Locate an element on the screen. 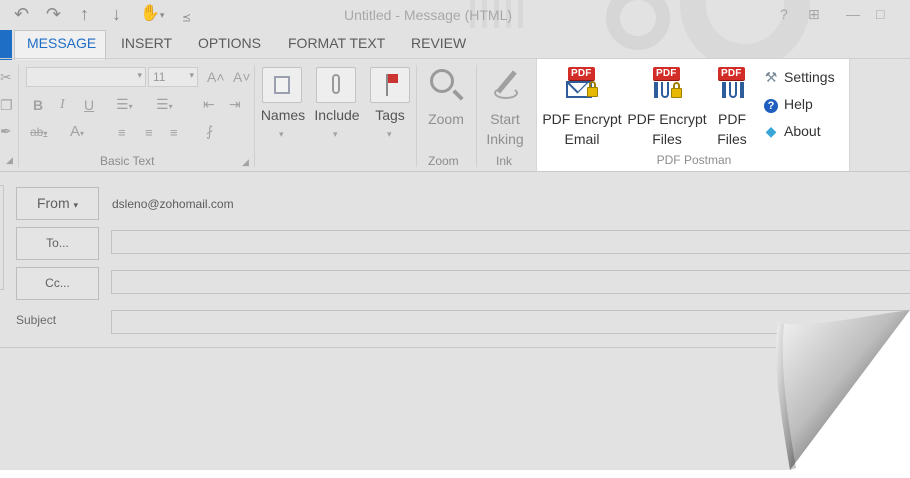 The width and height of the screenshot is (910, 478). highlight-icon: ab▾ is located at coordinates (38, 132).